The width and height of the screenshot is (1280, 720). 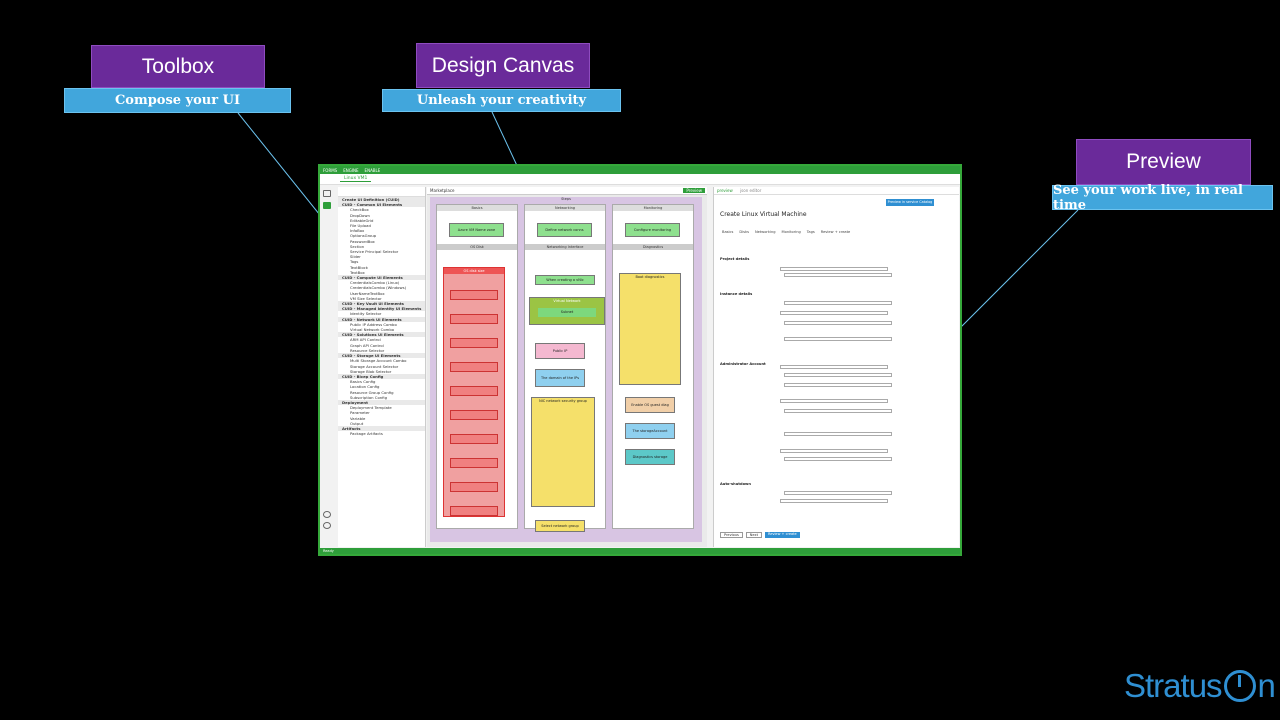 What do you see at coordinates (560, 526) in the screenshot?
I see `network-group-box: Select network group` at bounding box center [560, 526].